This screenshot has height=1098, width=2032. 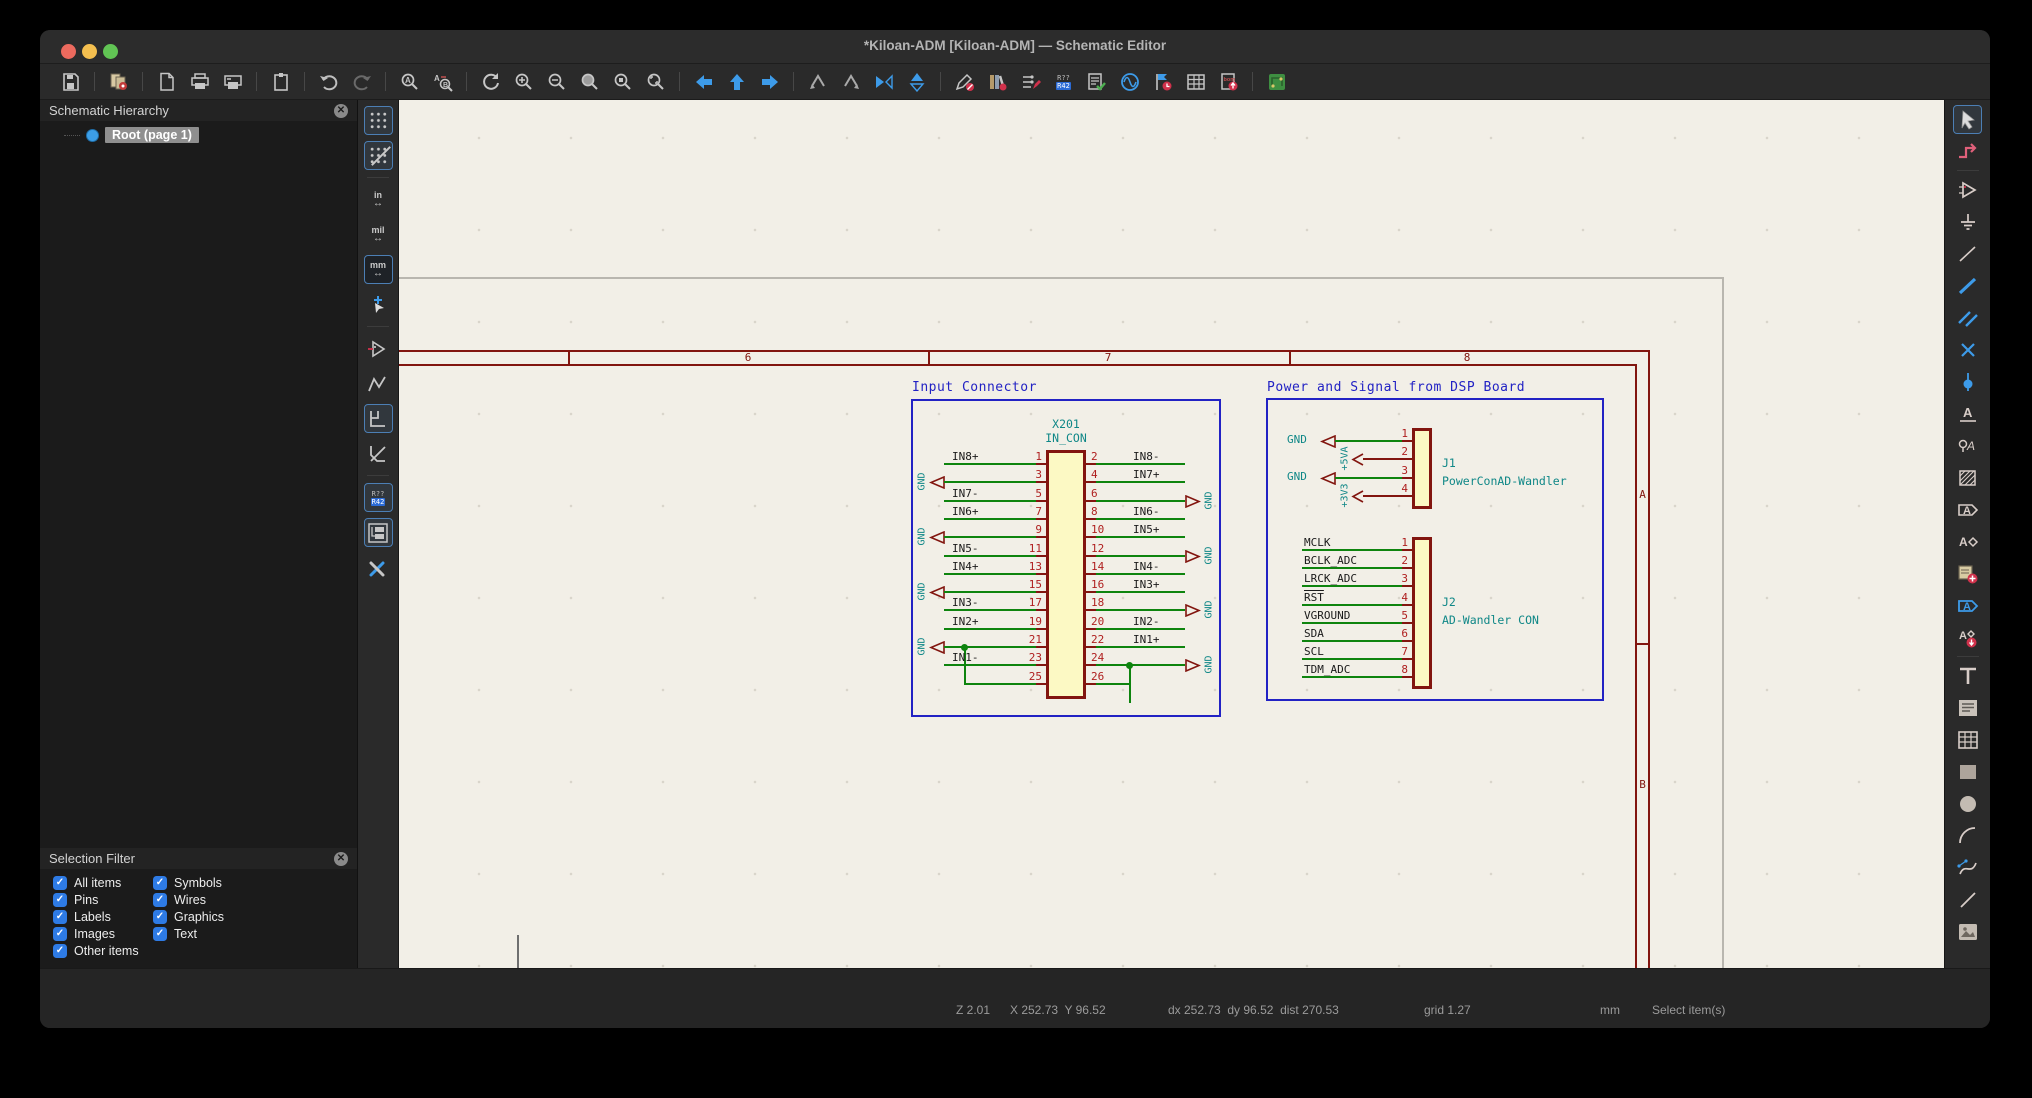 I want to click on circle-icon, so click(x=1967, y=803).